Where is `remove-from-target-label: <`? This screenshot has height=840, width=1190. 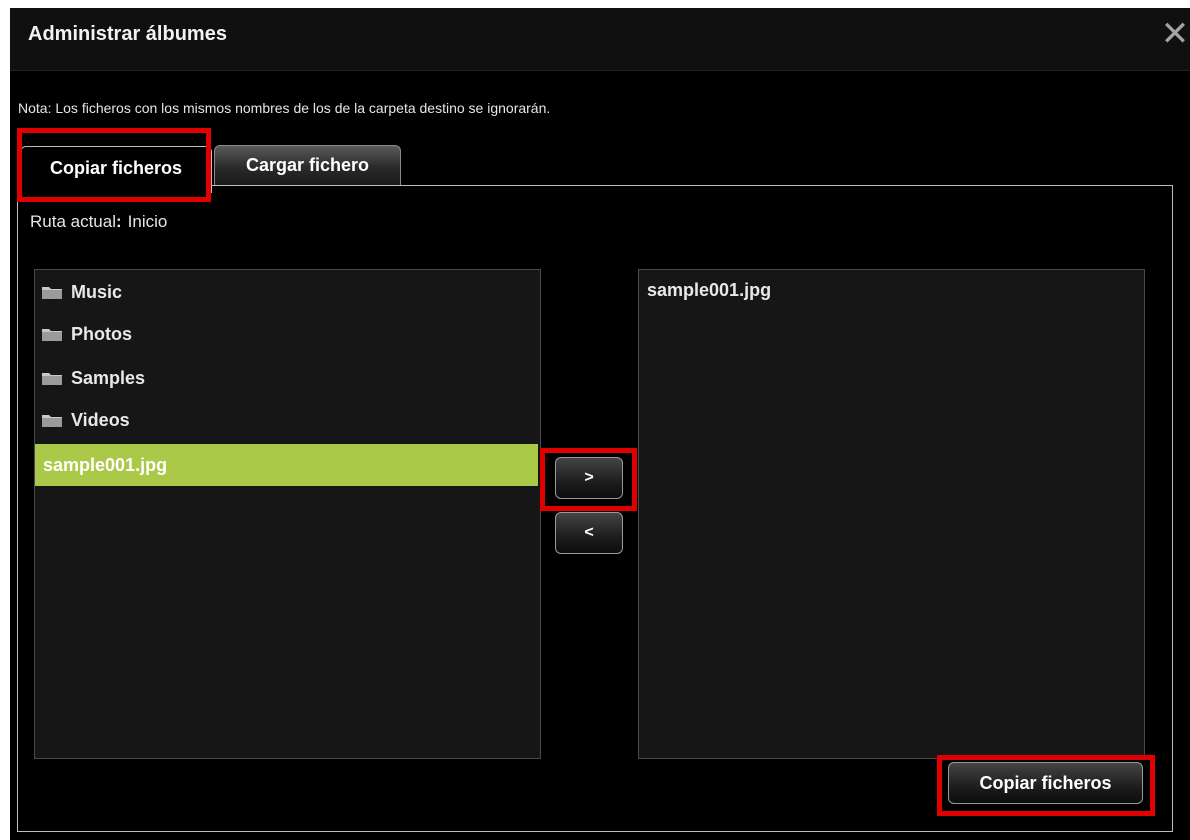 remove-from-target-label: < is located at coordinates (589, 532).